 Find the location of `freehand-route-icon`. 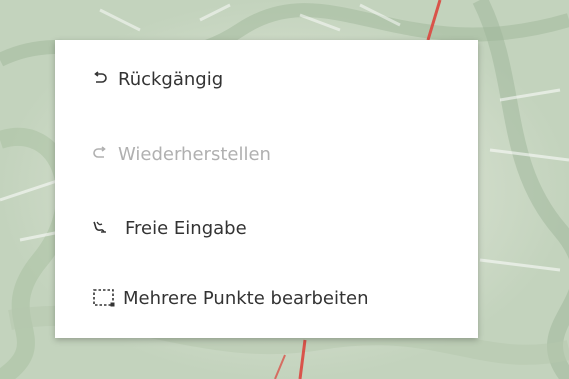

freehand-route-icon is located at coordinates (100, 228).